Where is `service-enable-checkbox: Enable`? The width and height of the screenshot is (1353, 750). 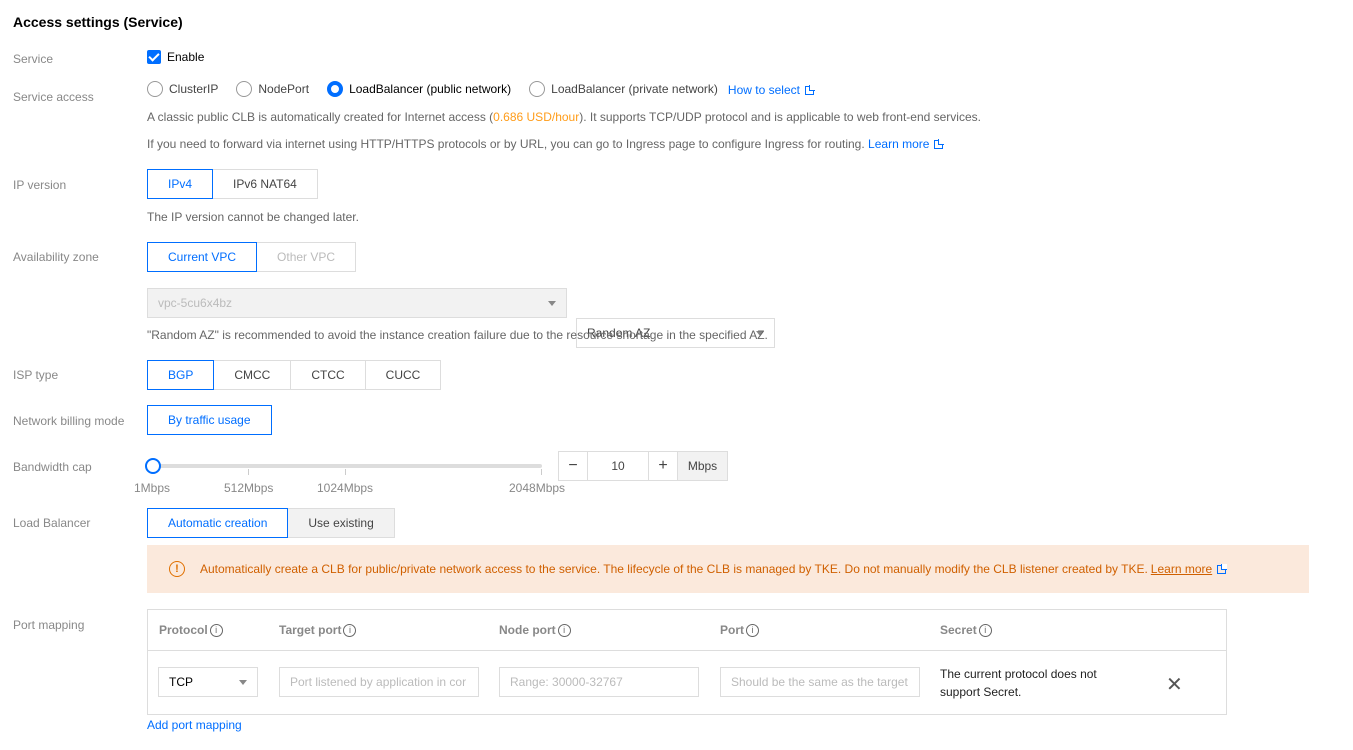
service-enable-checkbox: Enable is located at coordinates (175, 57).